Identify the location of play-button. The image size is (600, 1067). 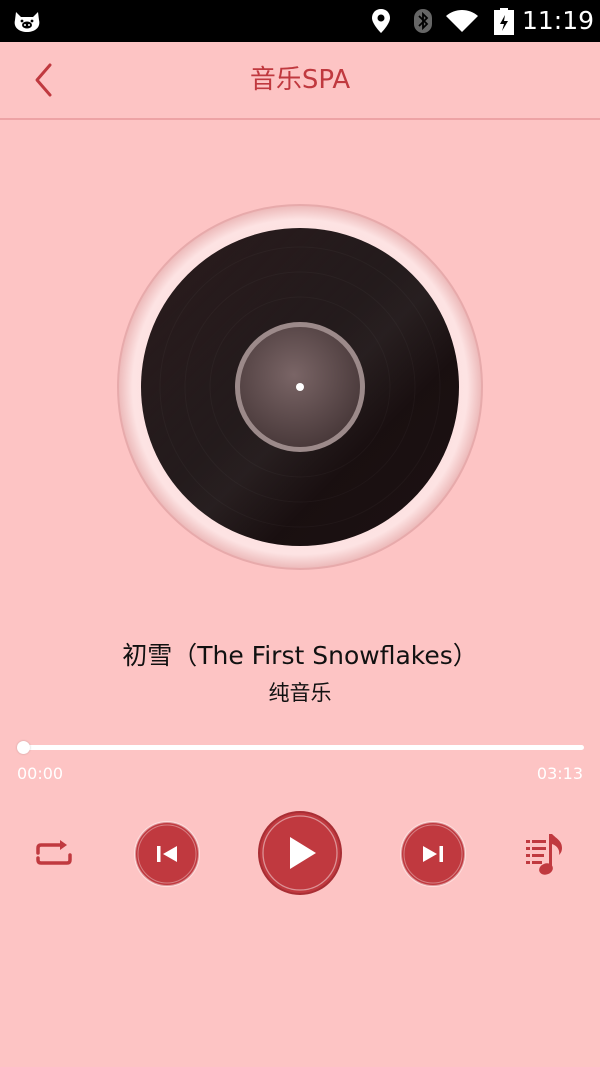
(300, 853).